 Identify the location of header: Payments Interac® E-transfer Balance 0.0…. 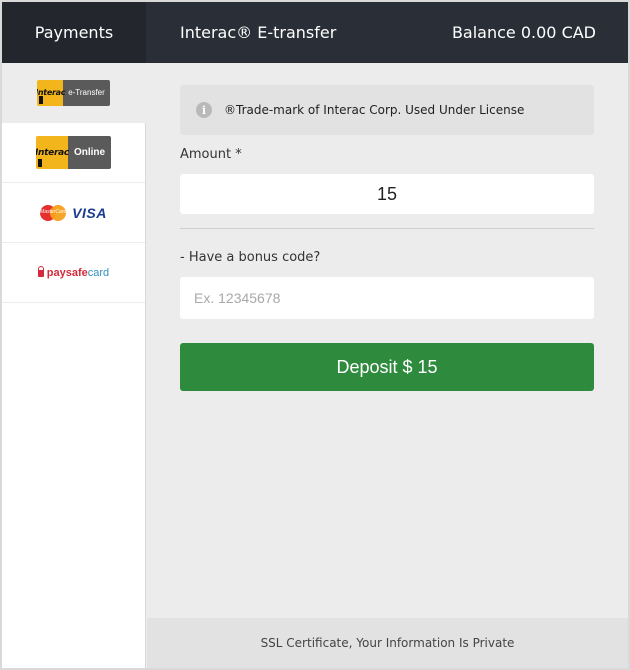
(315, 32).